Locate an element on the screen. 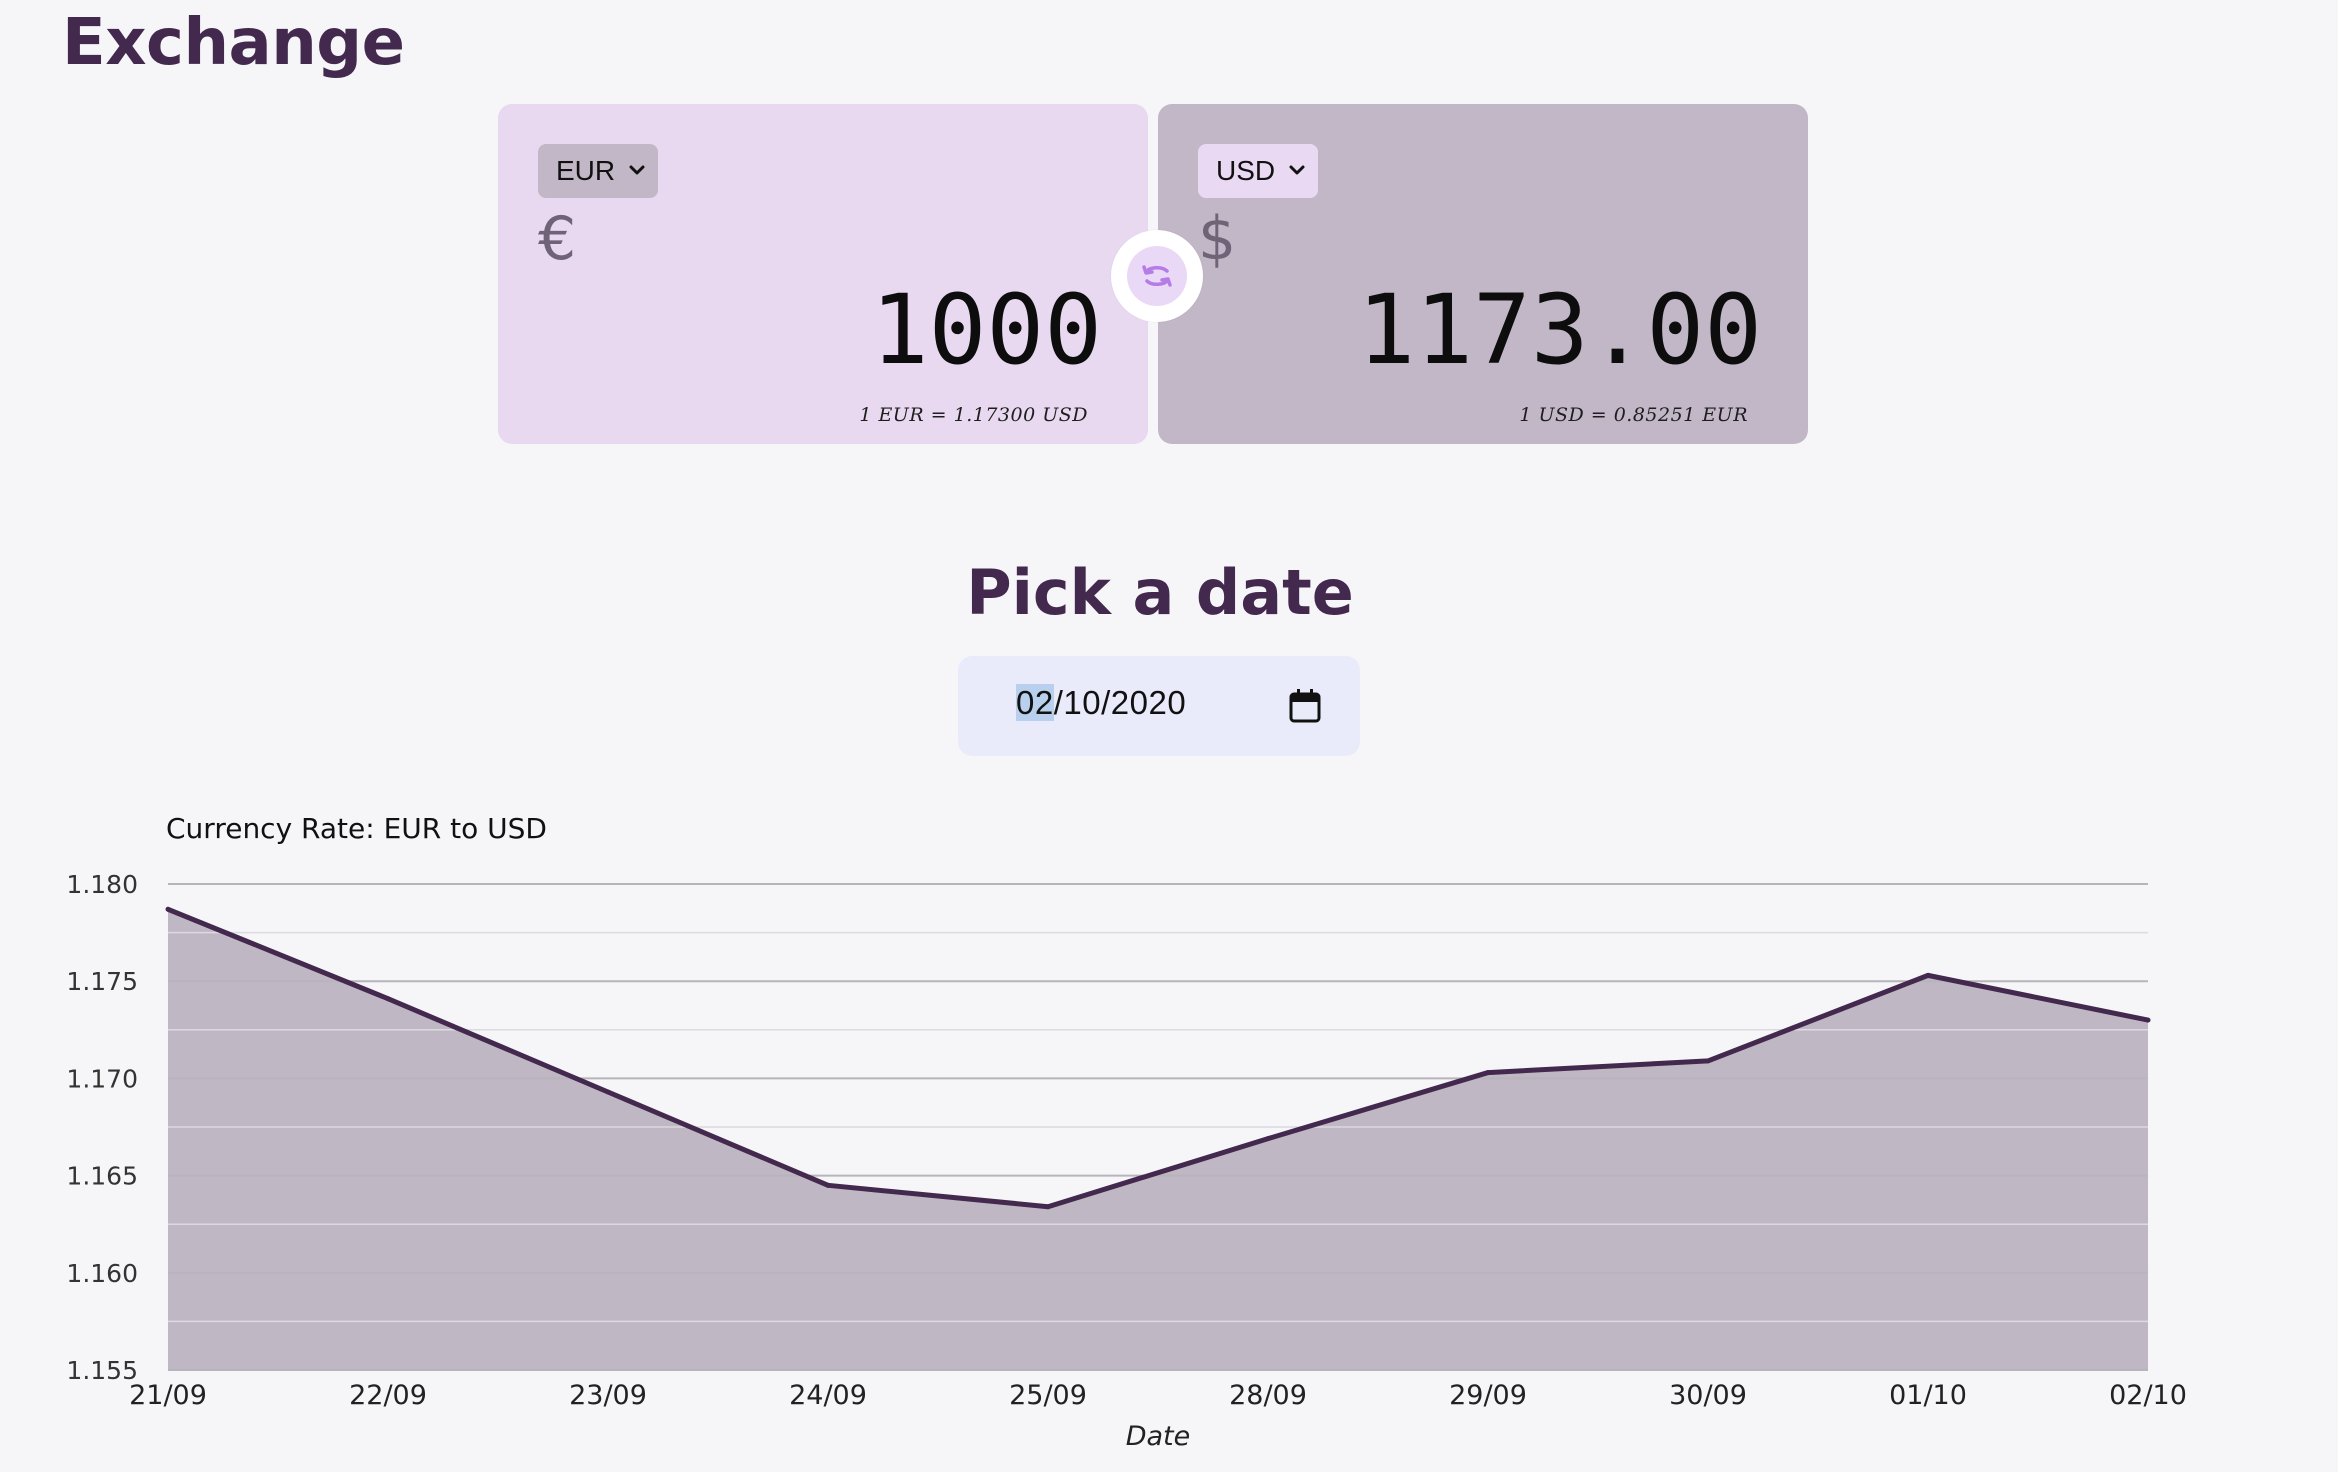 This screenshot has height=1472, width=2338. chart-title: Currency Rate: EUR to USD is located at coordinates (356, 828).